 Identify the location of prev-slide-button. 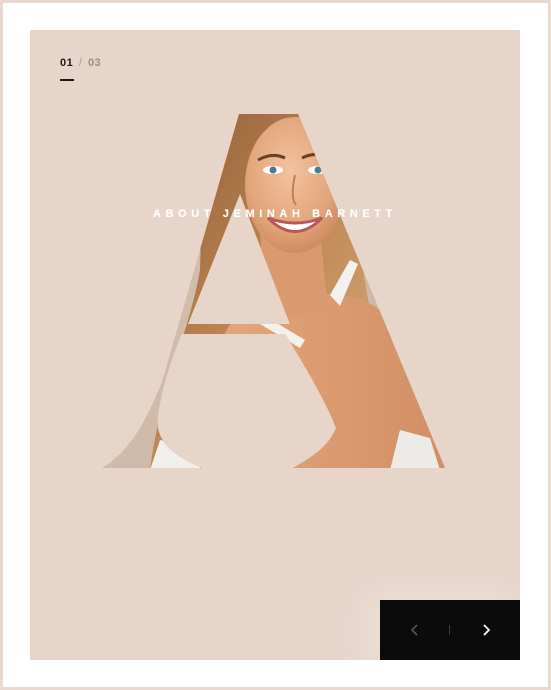
(414, 630).